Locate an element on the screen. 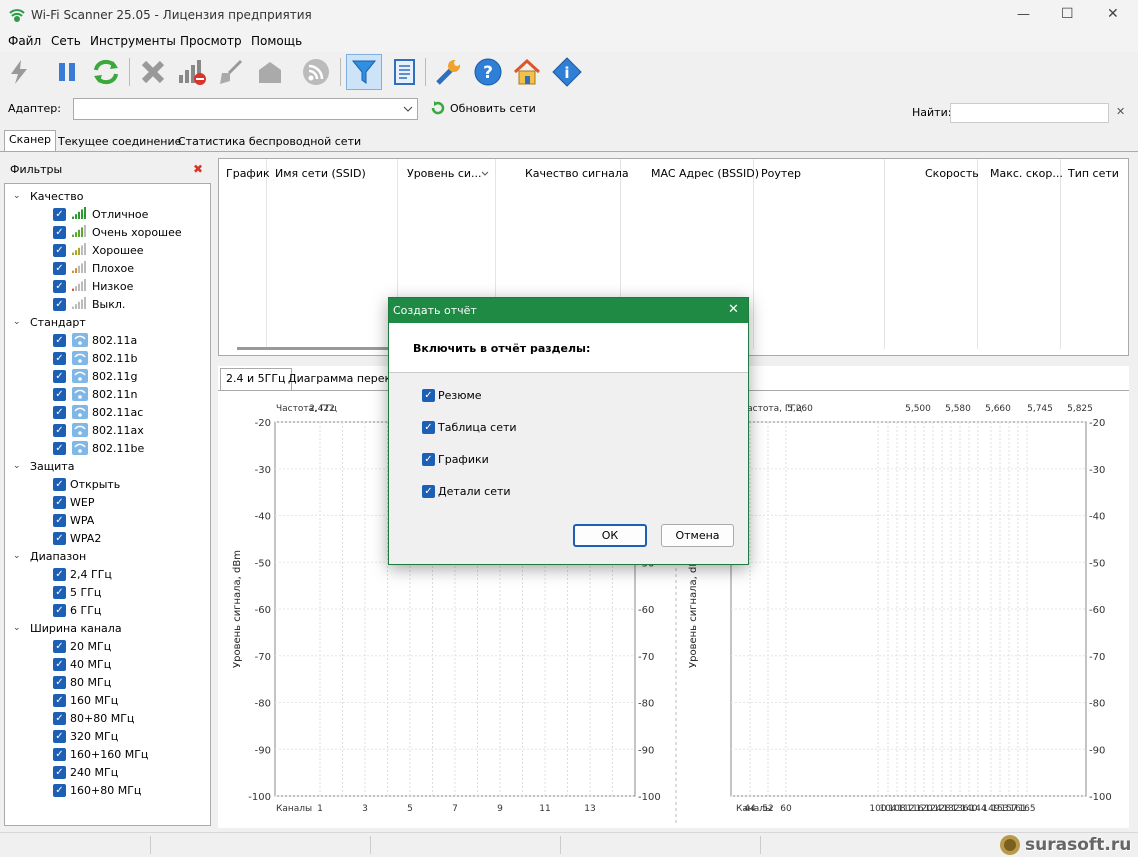 Image resolution: width=1138 pixels, height=857 pixels. filter-item: ✓ Открыть is located at coordinates (86, 484).